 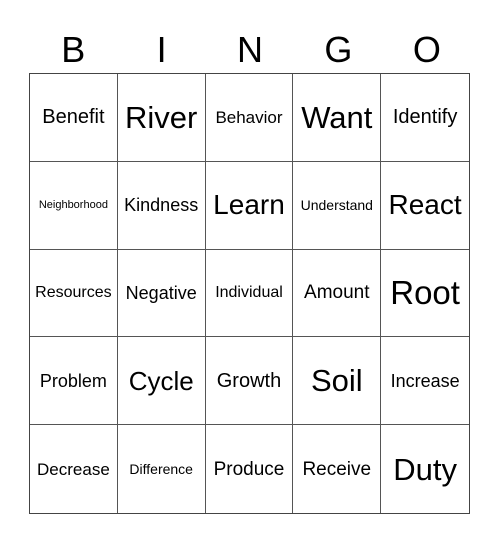 What do you see at coordinates (161, 293) in the screenshot?
I see `bingo-cell: Negative` at bounding box center [161, 293].